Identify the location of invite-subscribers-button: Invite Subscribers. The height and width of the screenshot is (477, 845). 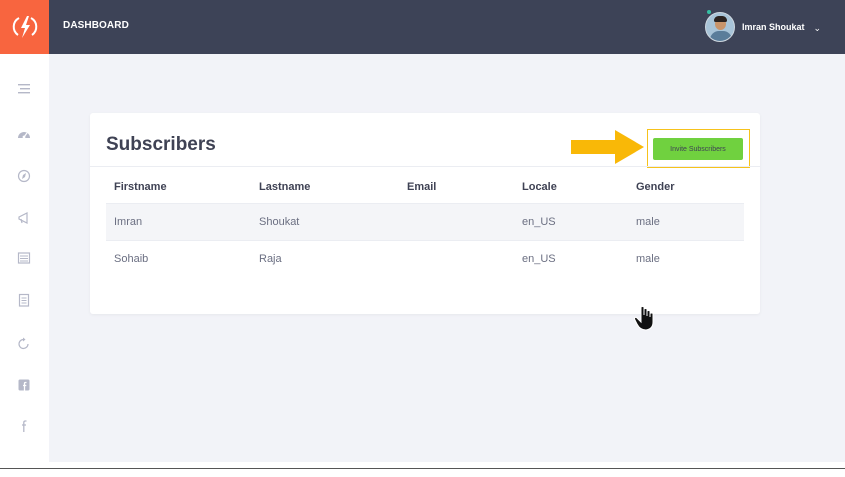
(698, 149).